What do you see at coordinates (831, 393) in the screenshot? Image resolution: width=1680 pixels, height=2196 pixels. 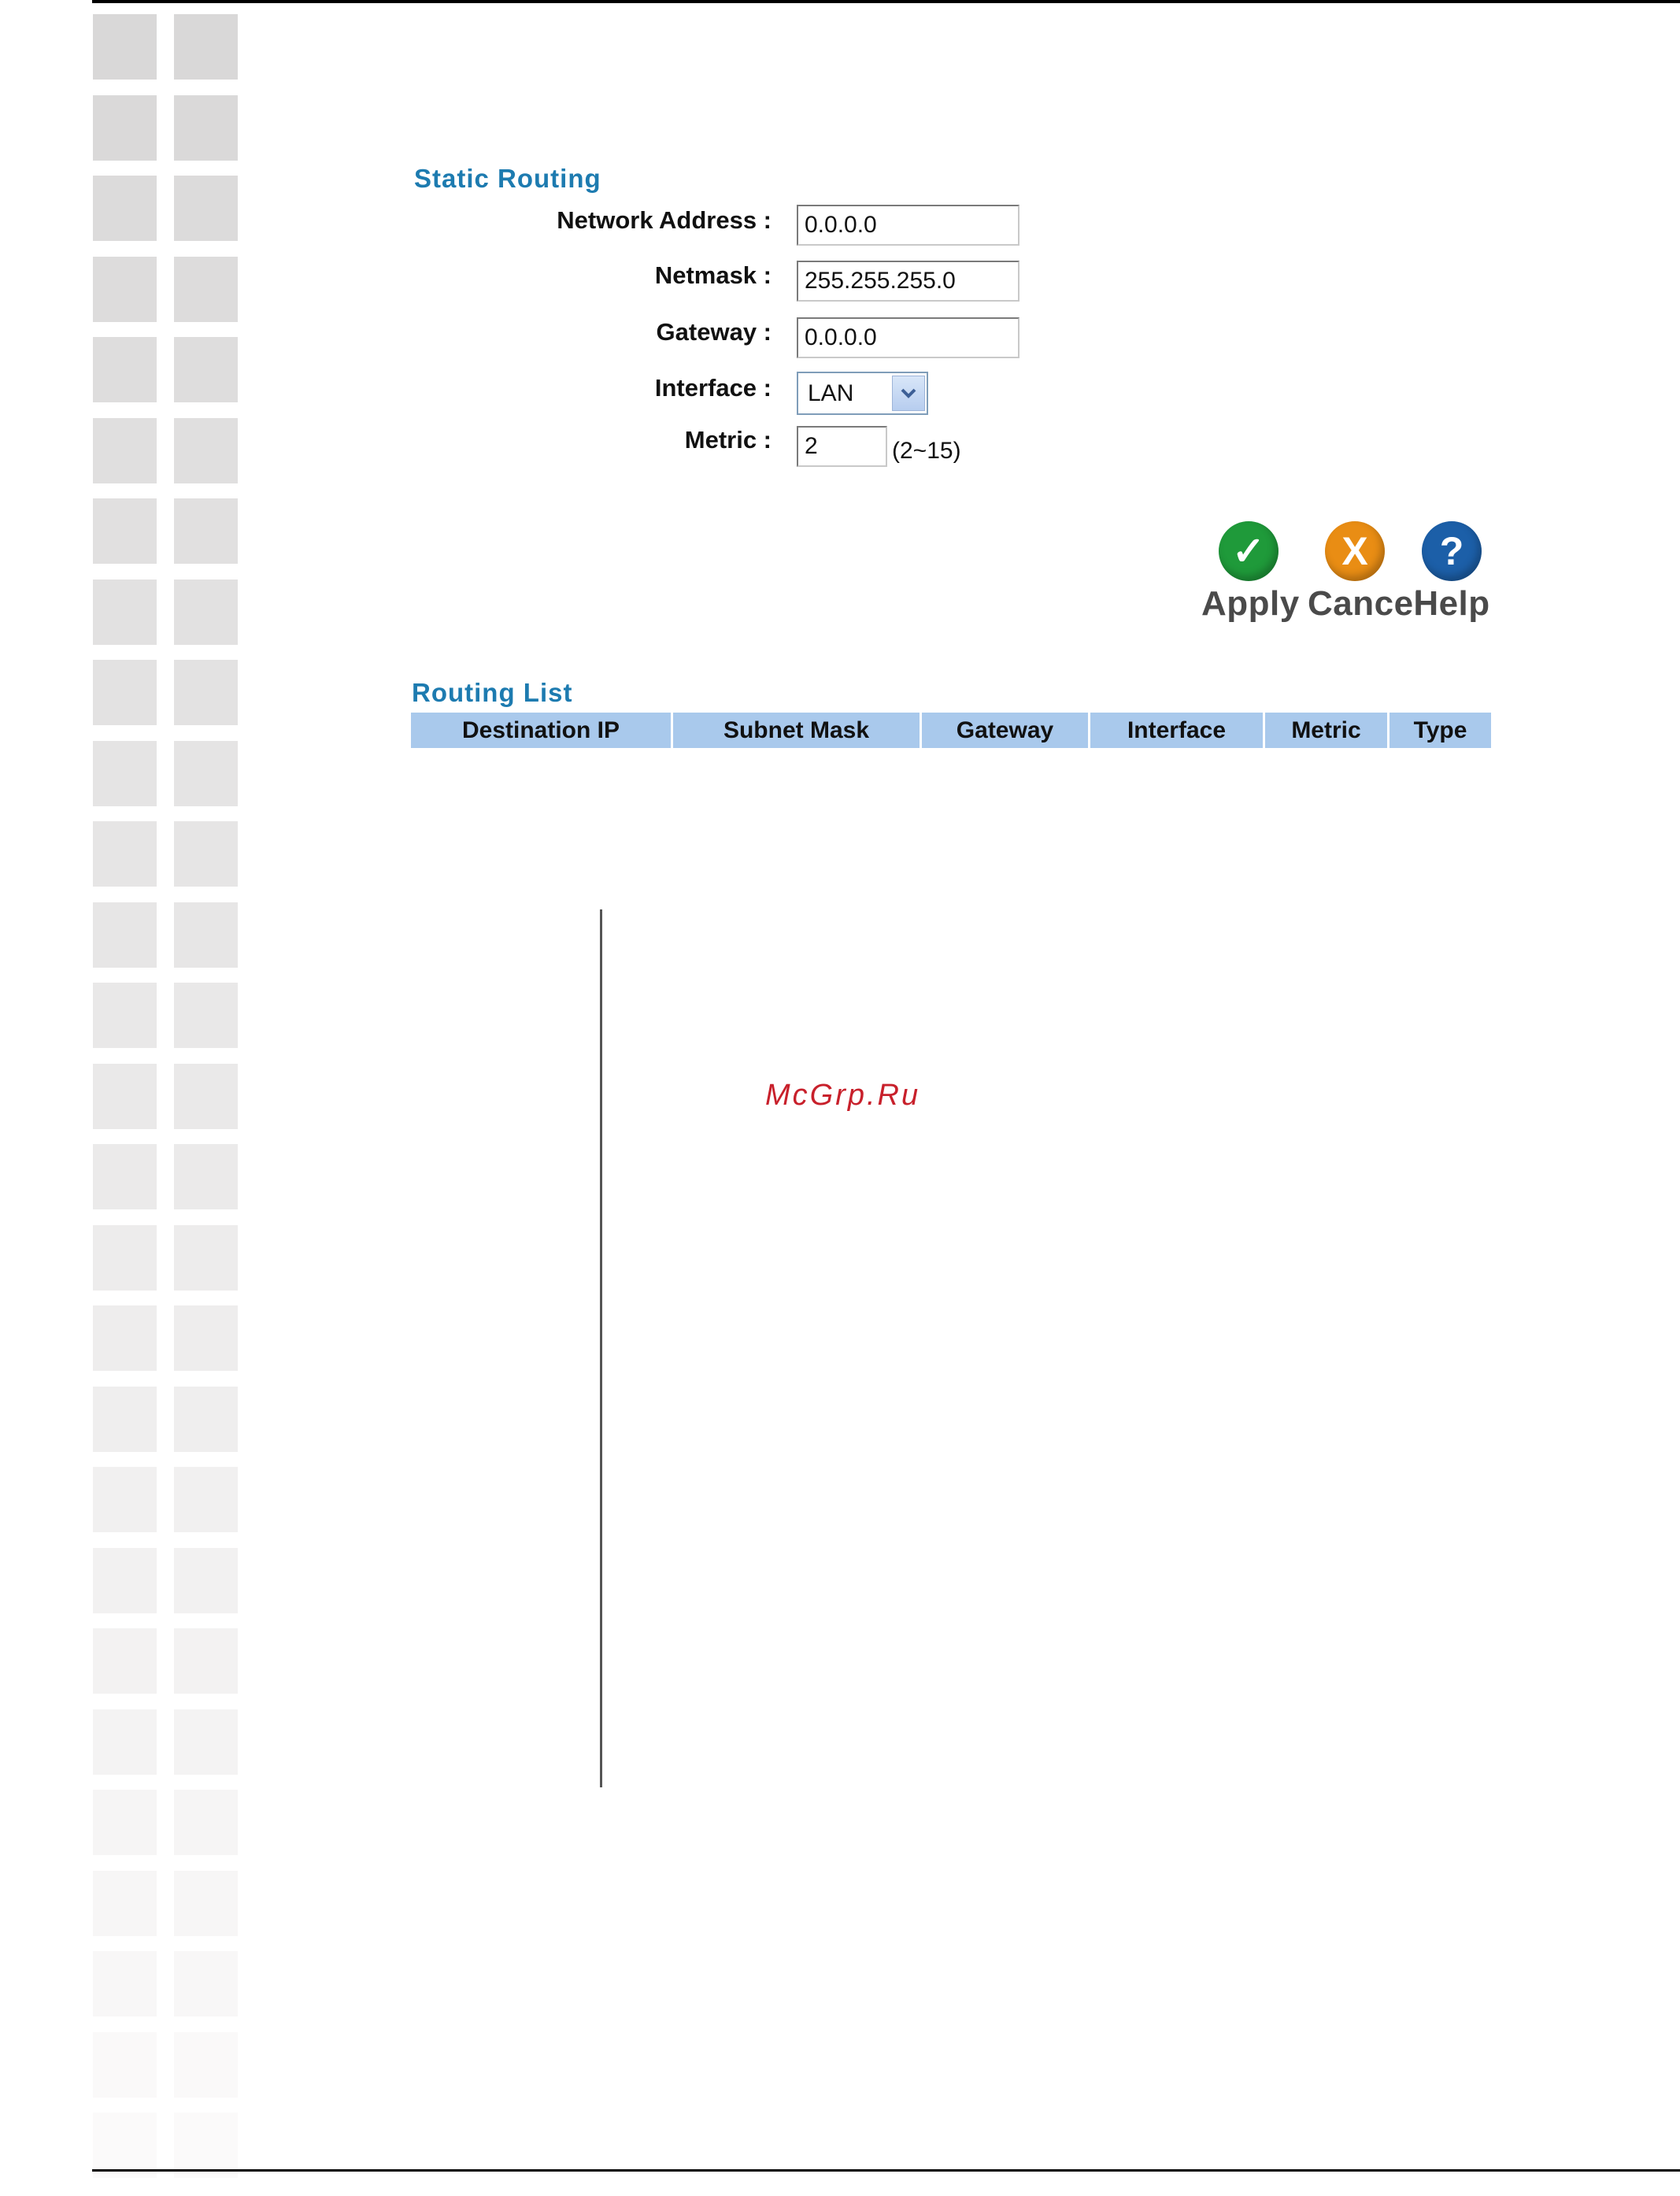 I see `interface-select-value: LAN` at bounding box center [831, 393].